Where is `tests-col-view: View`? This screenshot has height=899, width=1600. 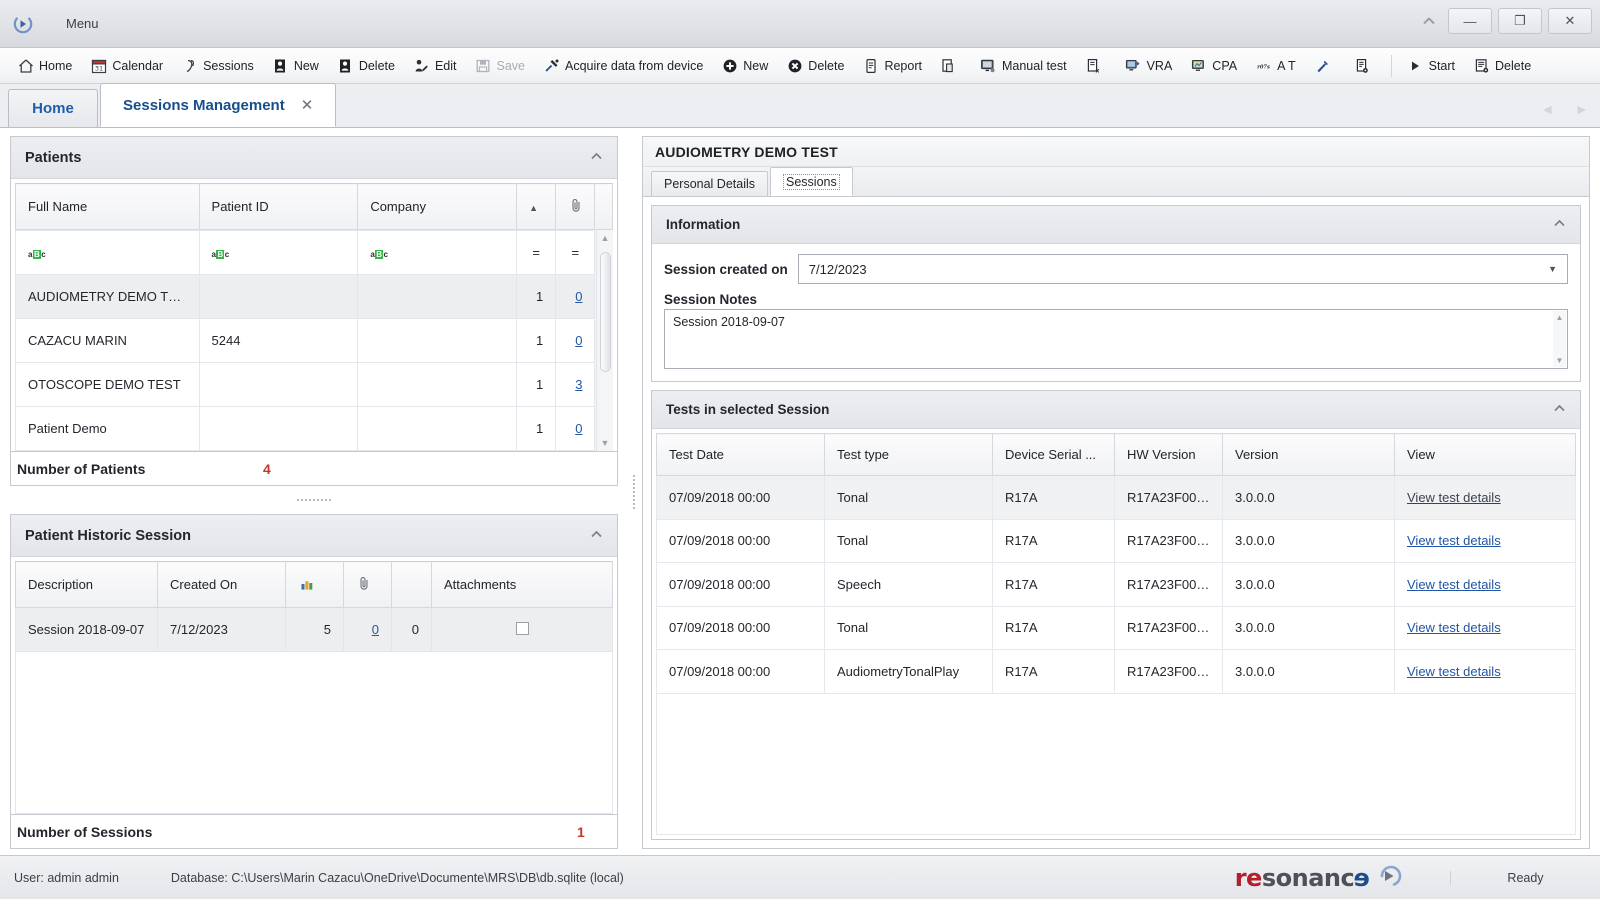 tests-col-view: View is located at coordinates (1485, 454).